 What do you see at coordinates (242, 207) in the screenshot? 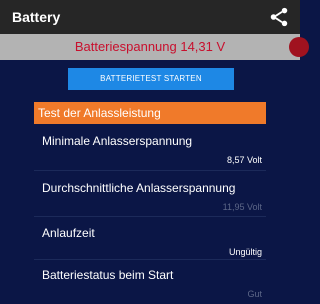
I see `result-value: 11,95 Volt` at bounding box center [242, 207].